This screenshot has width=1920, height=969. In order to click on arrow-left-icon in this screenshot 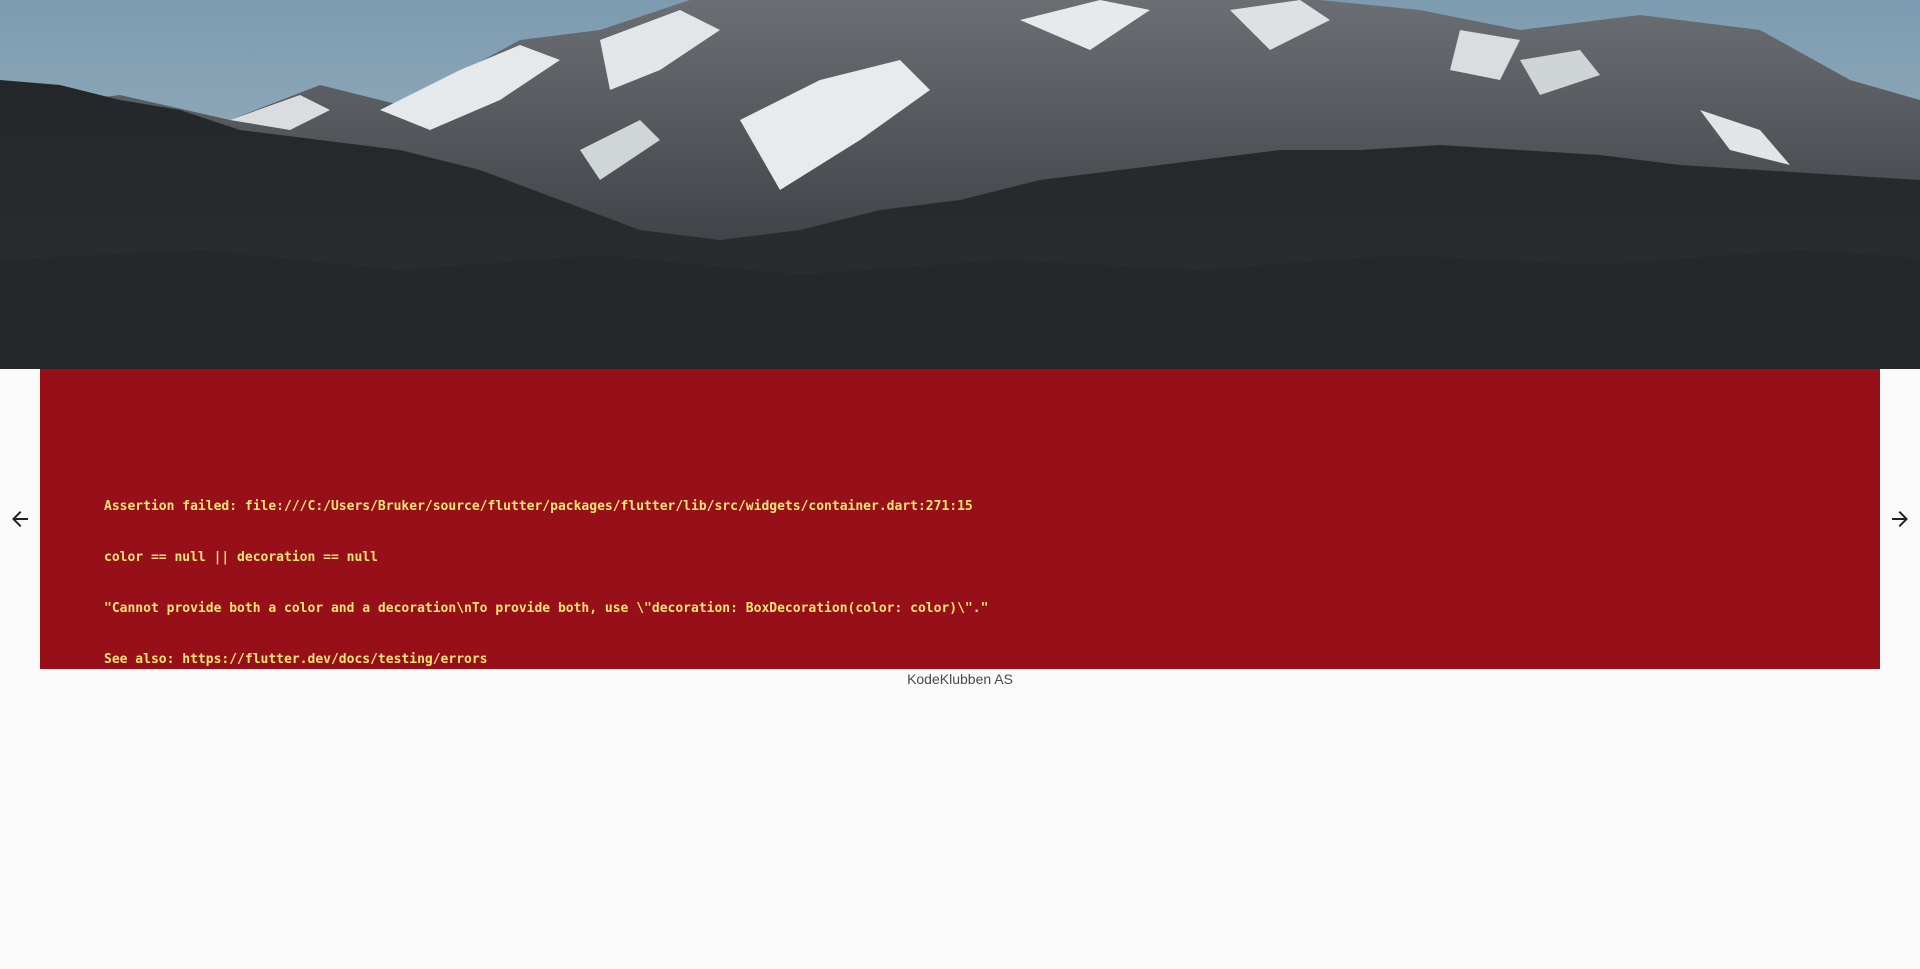, I will do `click(20, 519)`.